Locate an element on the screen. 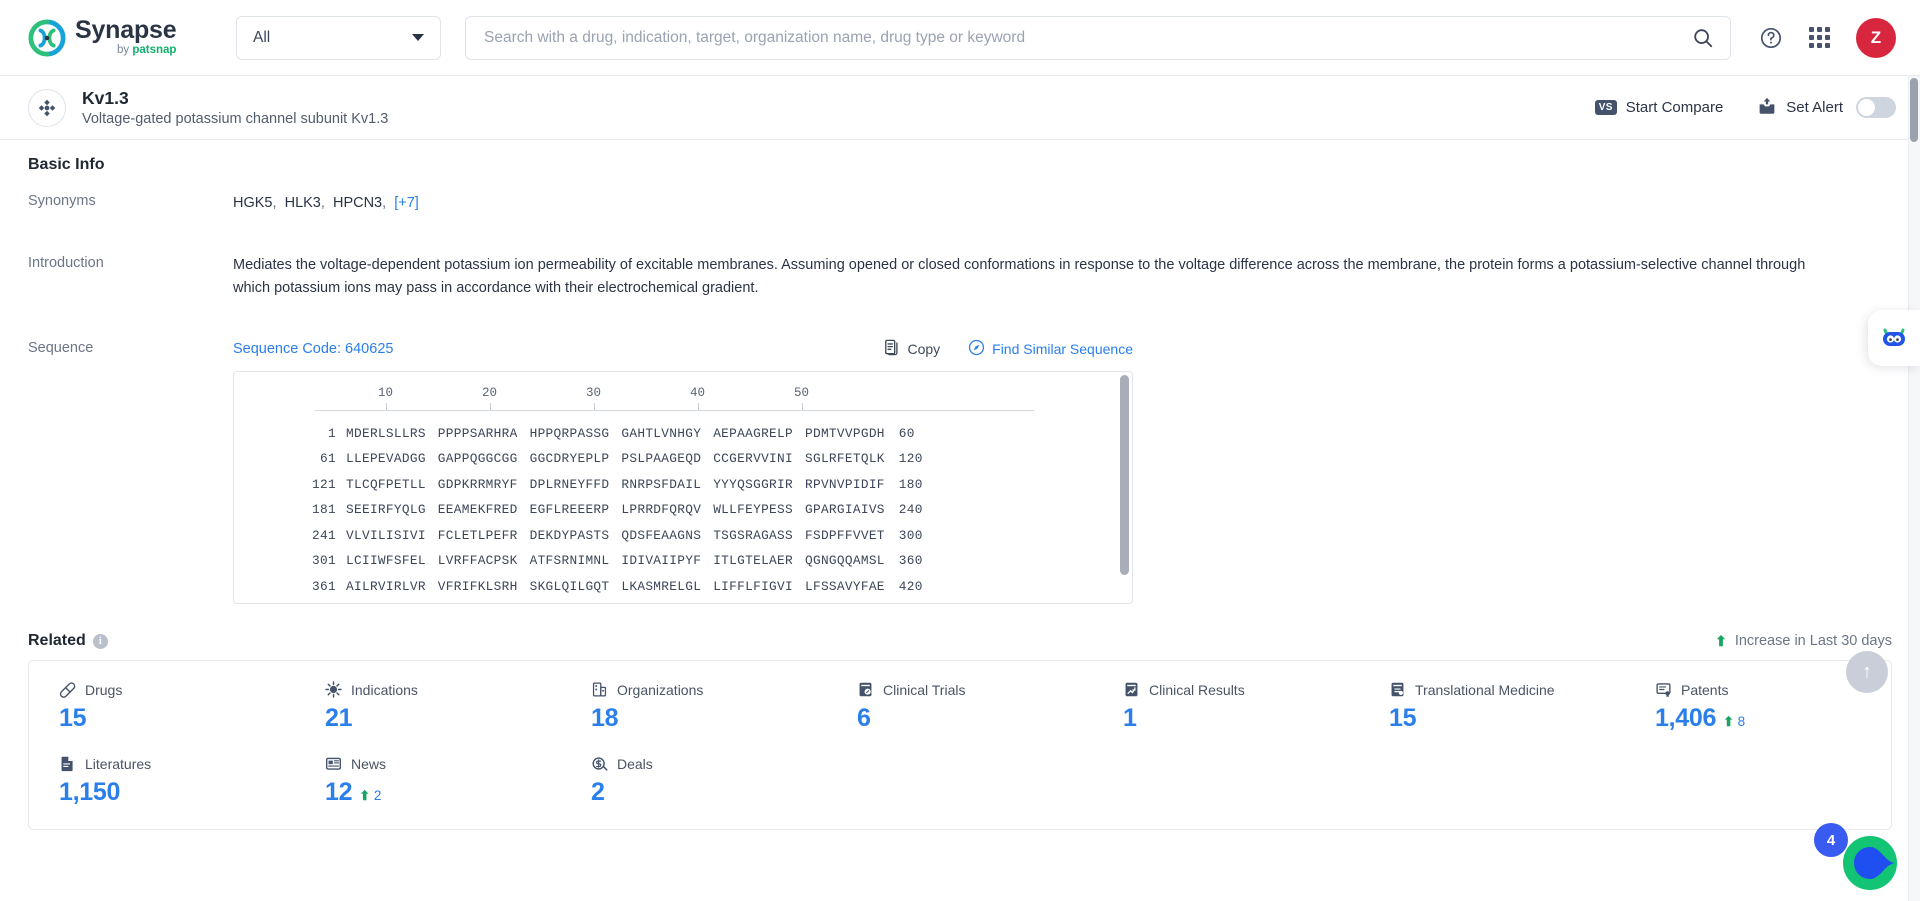  sequence-end-index: 180 is located at coordinates (910, 484).